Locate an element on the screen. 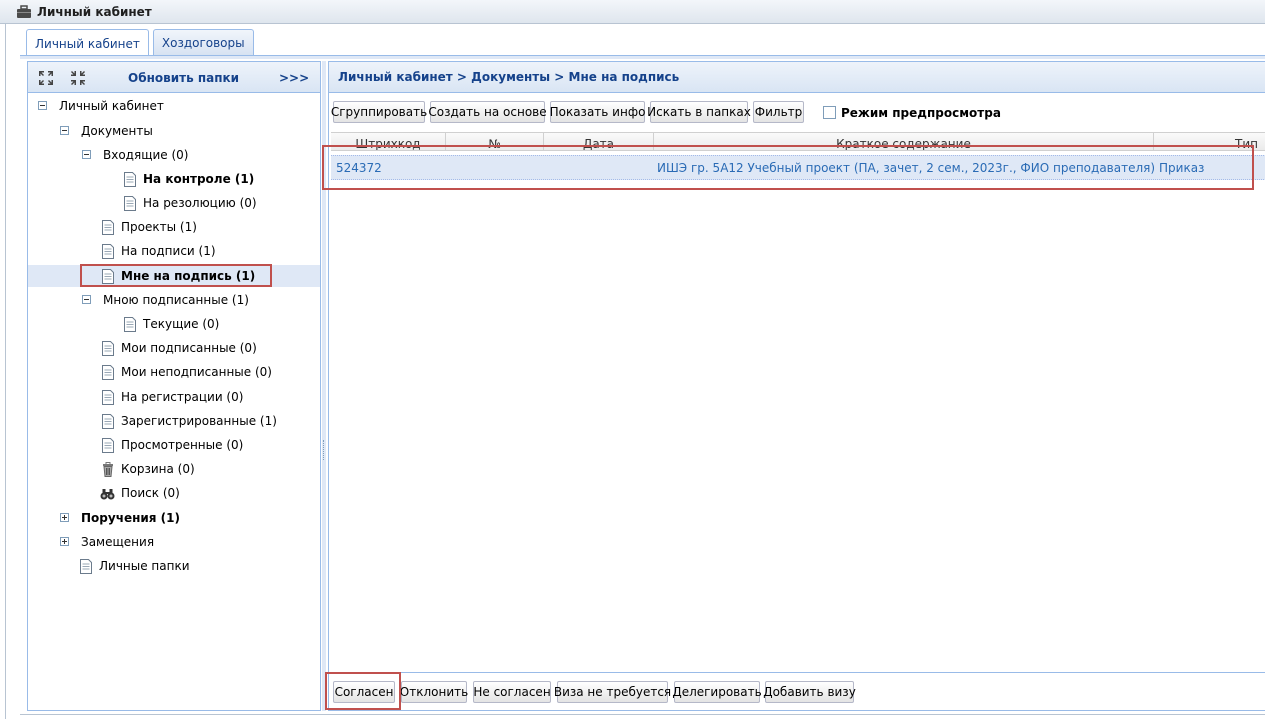 This screenshot has height=719, width=1265. trash-icon is located at coordinates (108, 469).